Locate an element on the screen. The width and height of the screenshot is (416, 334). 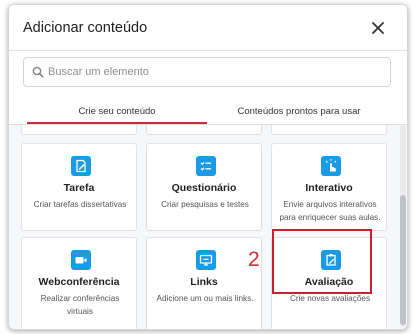
card-title: Questionário is located at coordinates (204, 188).